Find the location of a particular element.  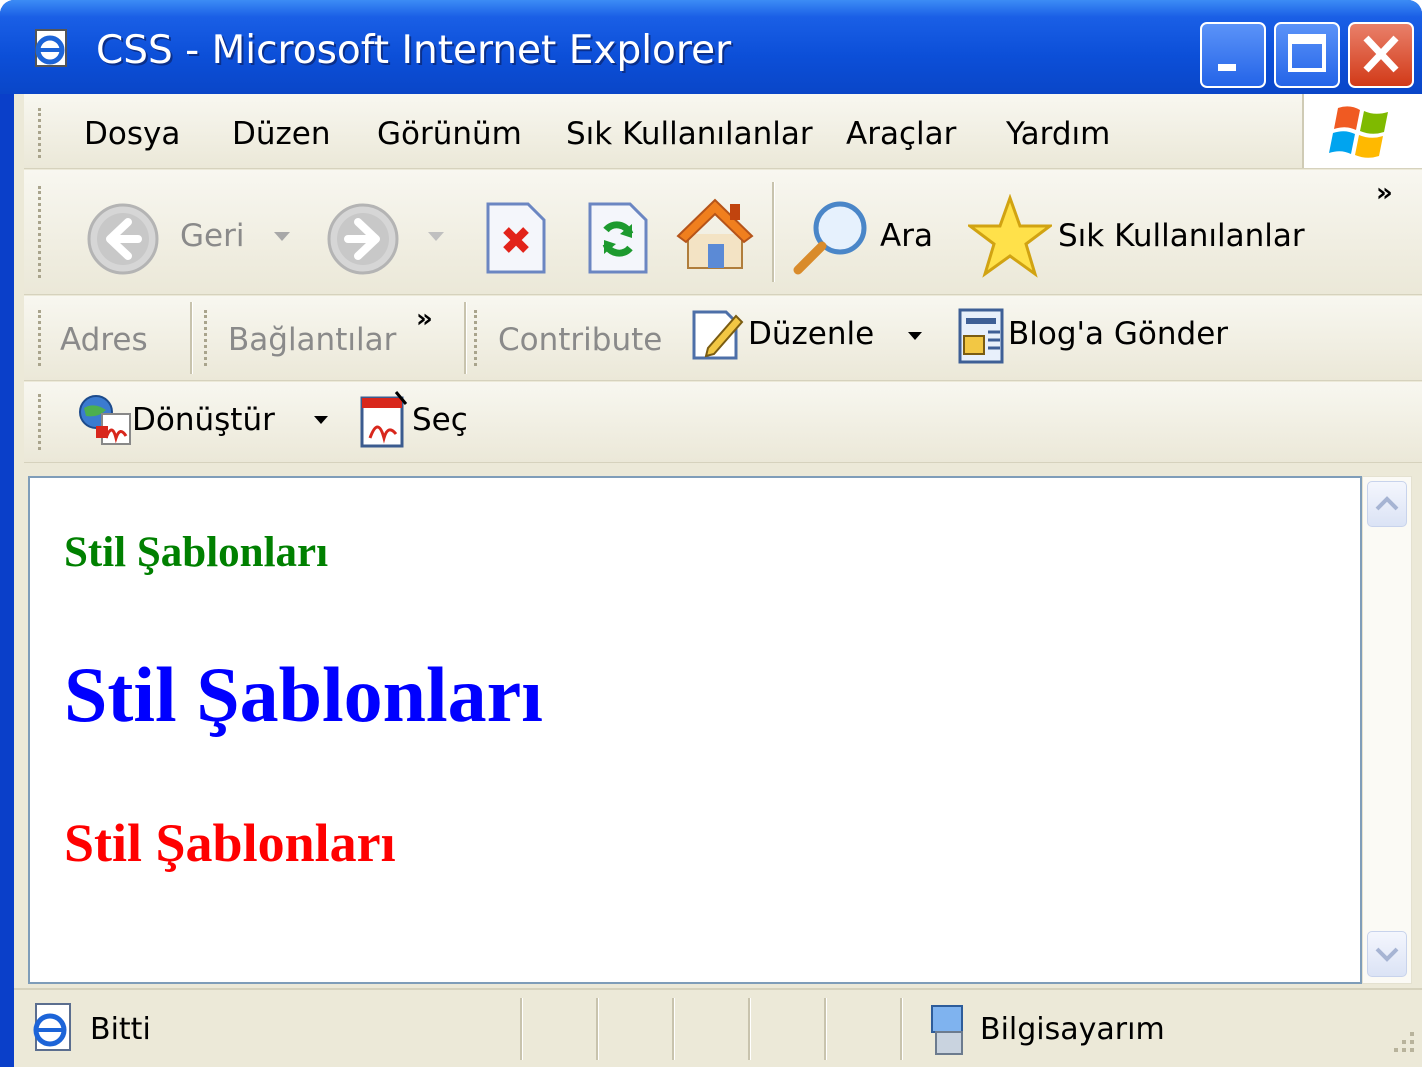

close-icon is located at coordinates (1381, 54).